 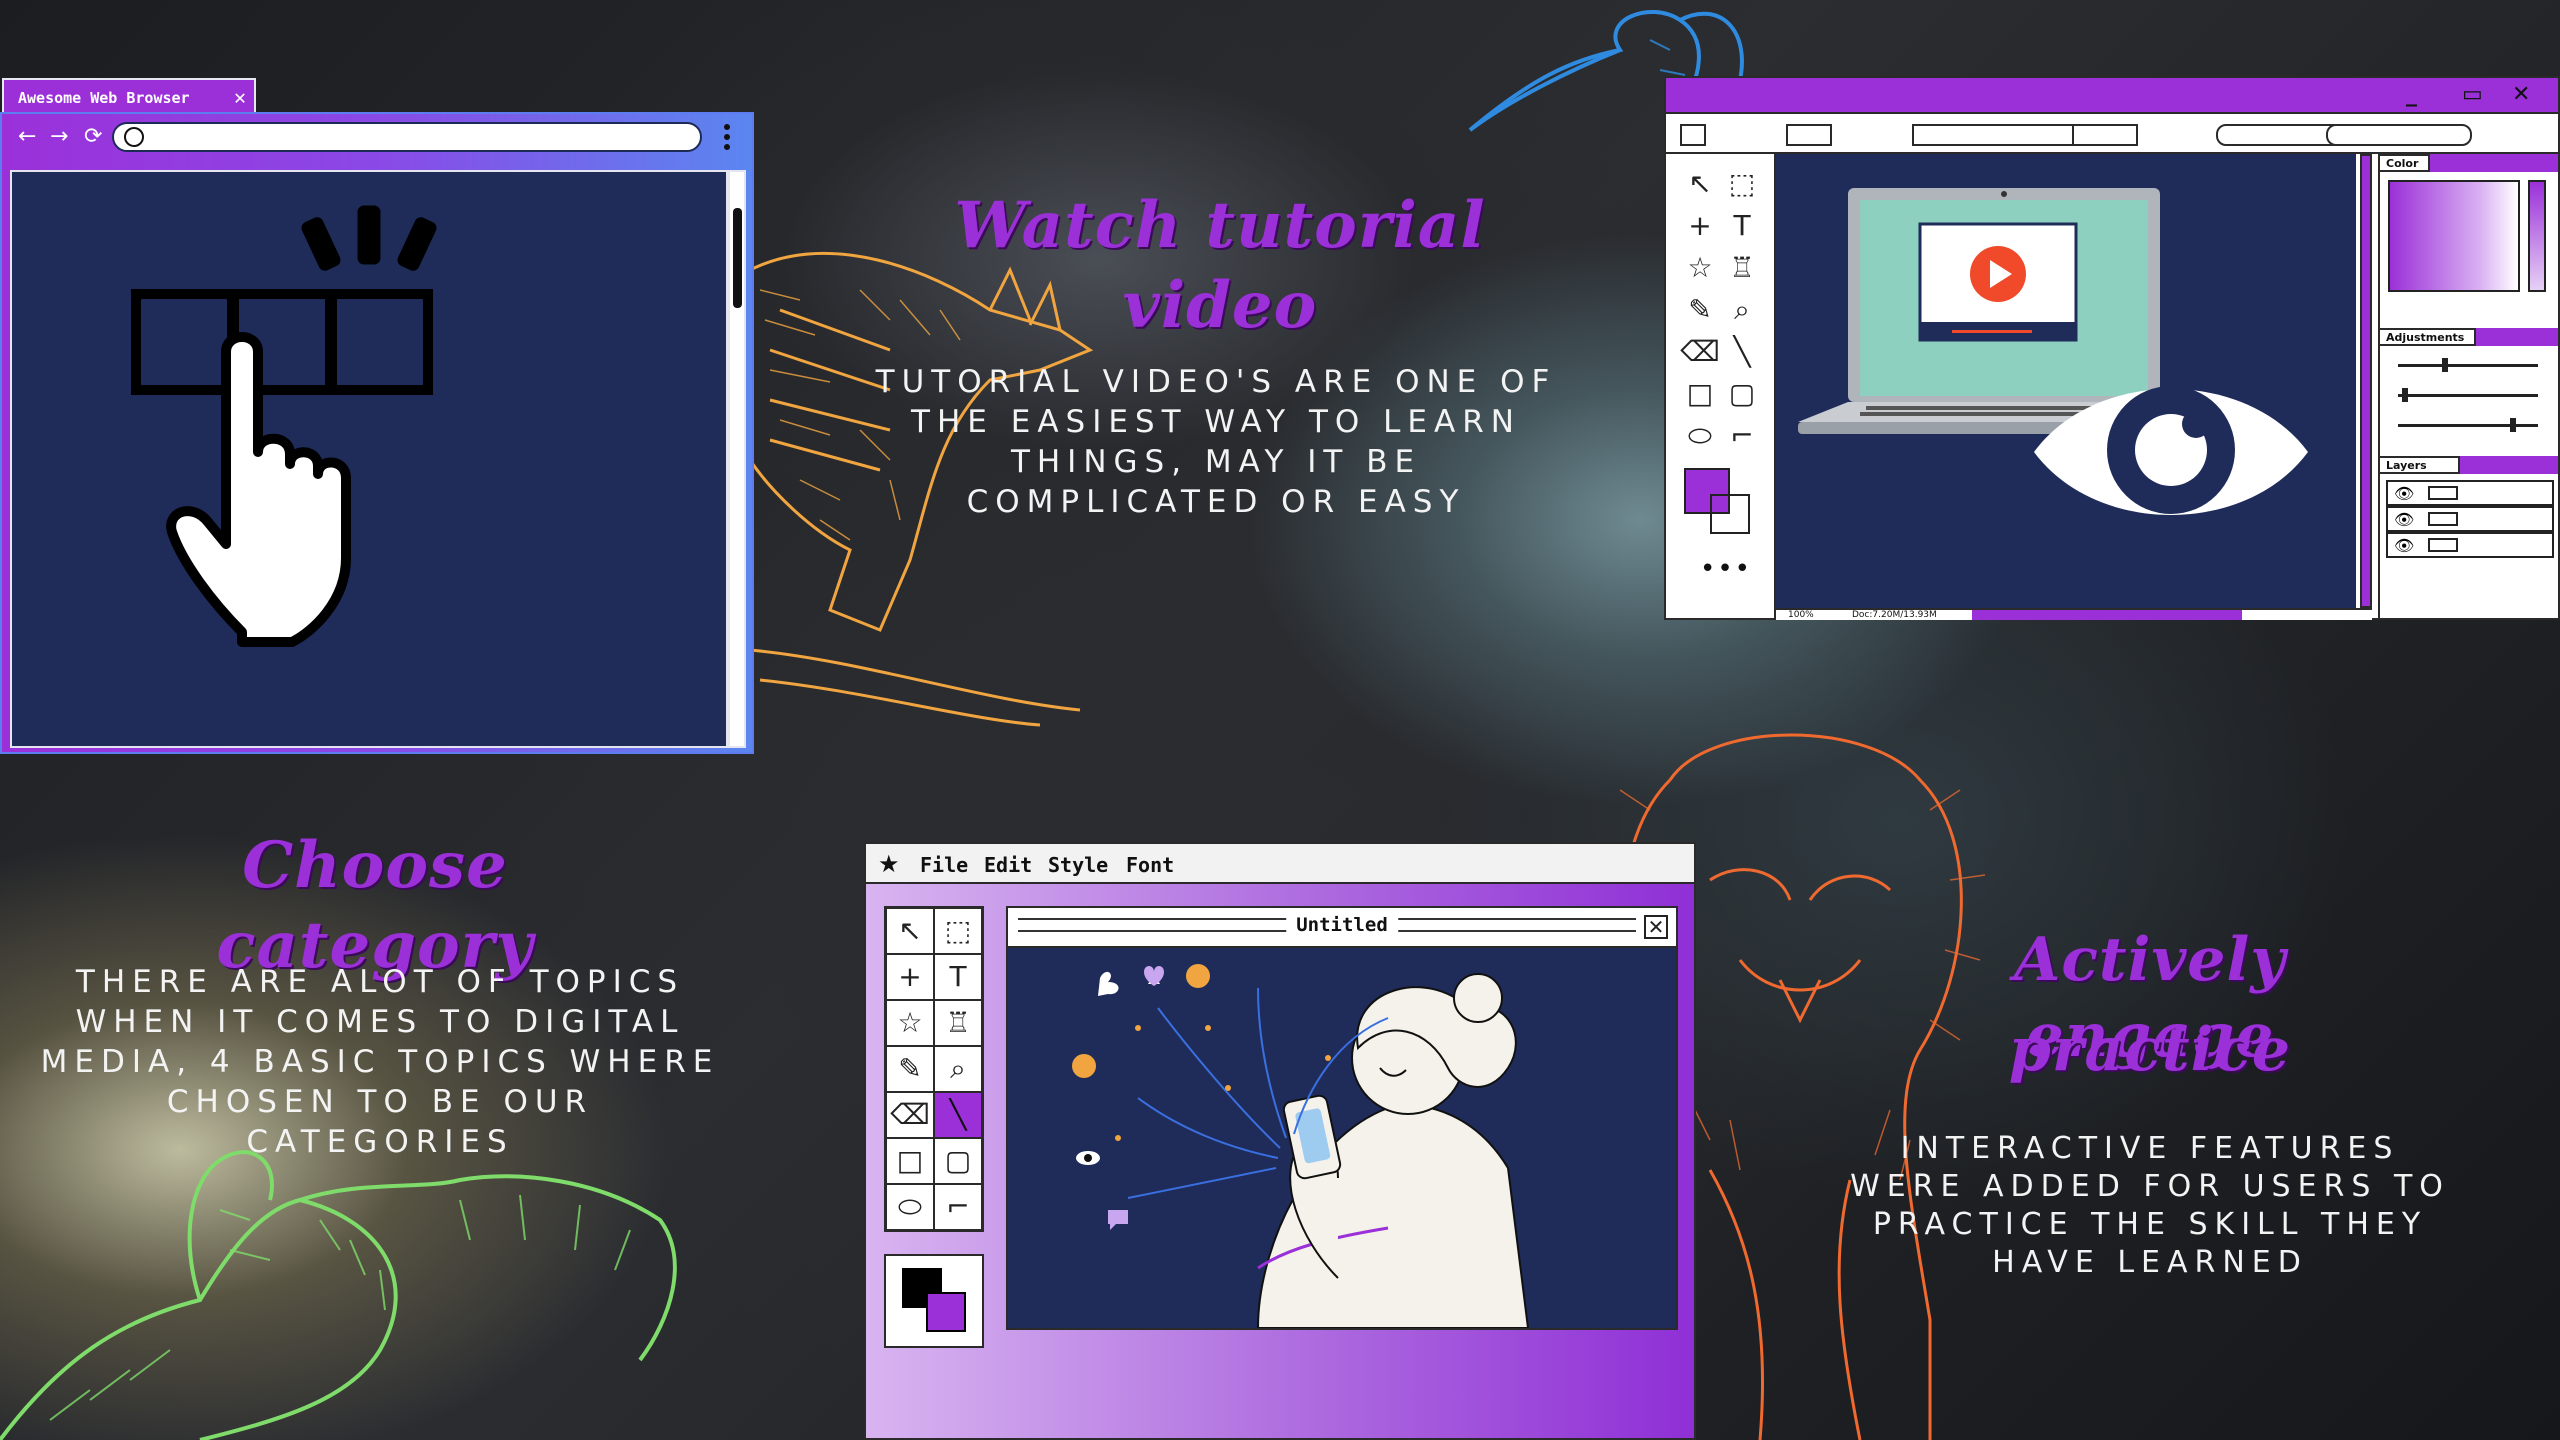 What do you see at coordinates (2150, 1050) in the screenshot?
I see `heading-practice: practice` at bounding box center [2150, 1050].